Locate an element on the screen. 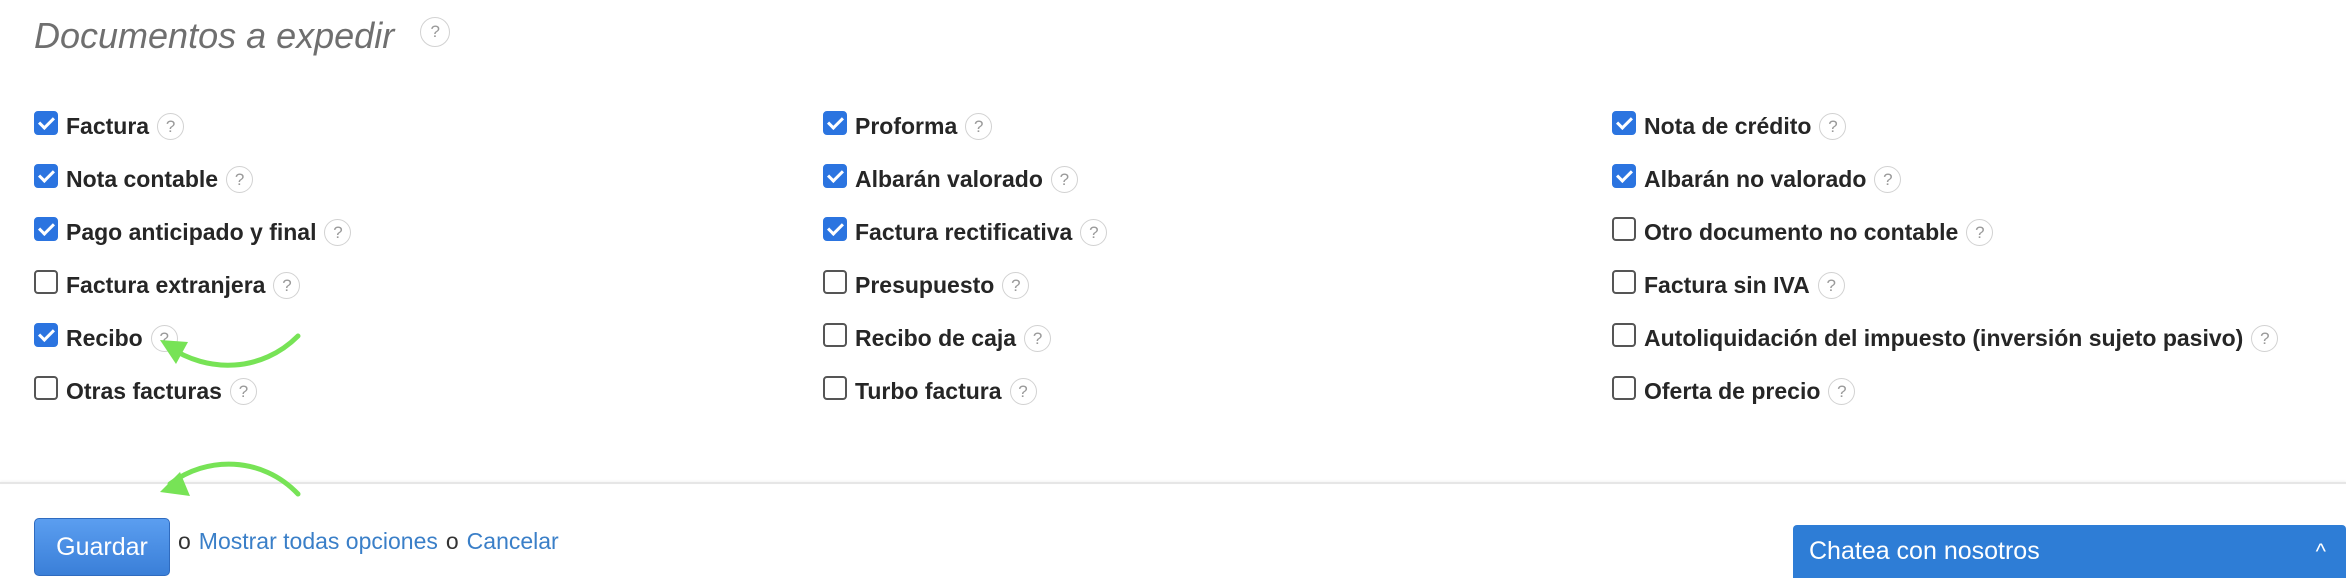 The image size is (2346, 578). option-row: Proforma? is located at coordinates (965, 126).